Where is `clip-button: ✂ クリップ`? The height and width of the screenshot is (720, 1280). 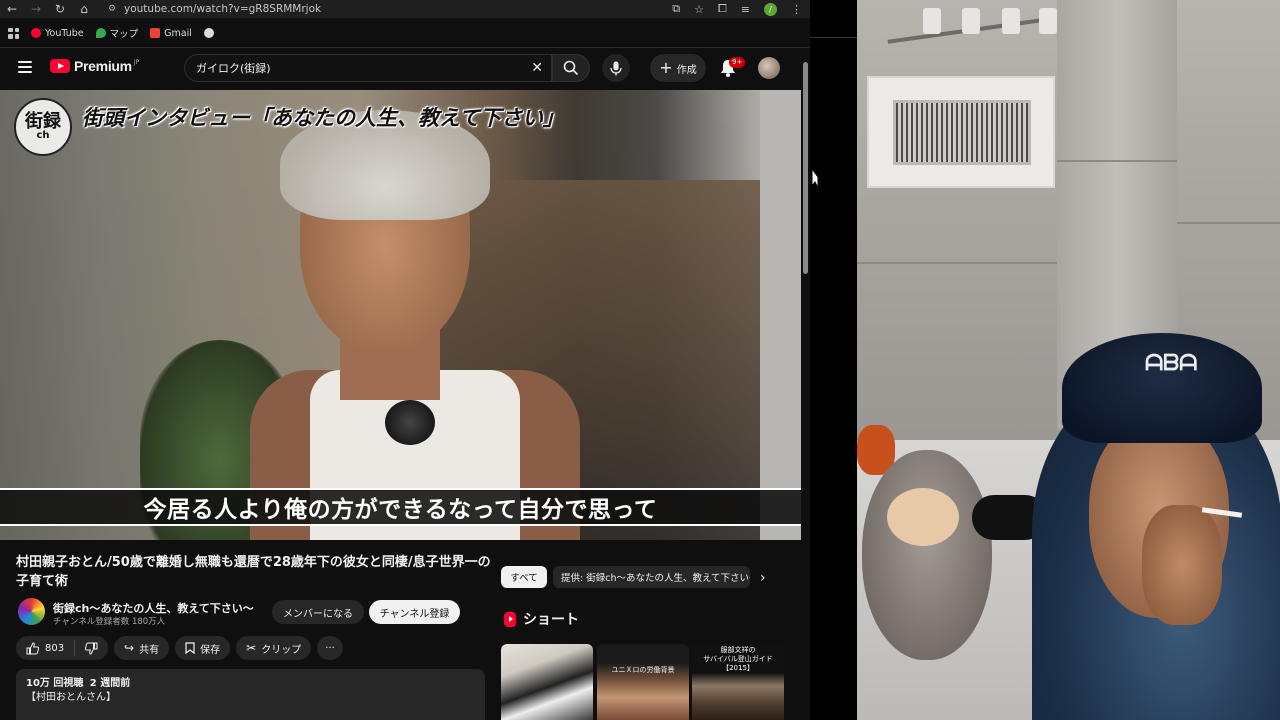
clip-button: ✂ クリップ is located at coordinates (274, 648).